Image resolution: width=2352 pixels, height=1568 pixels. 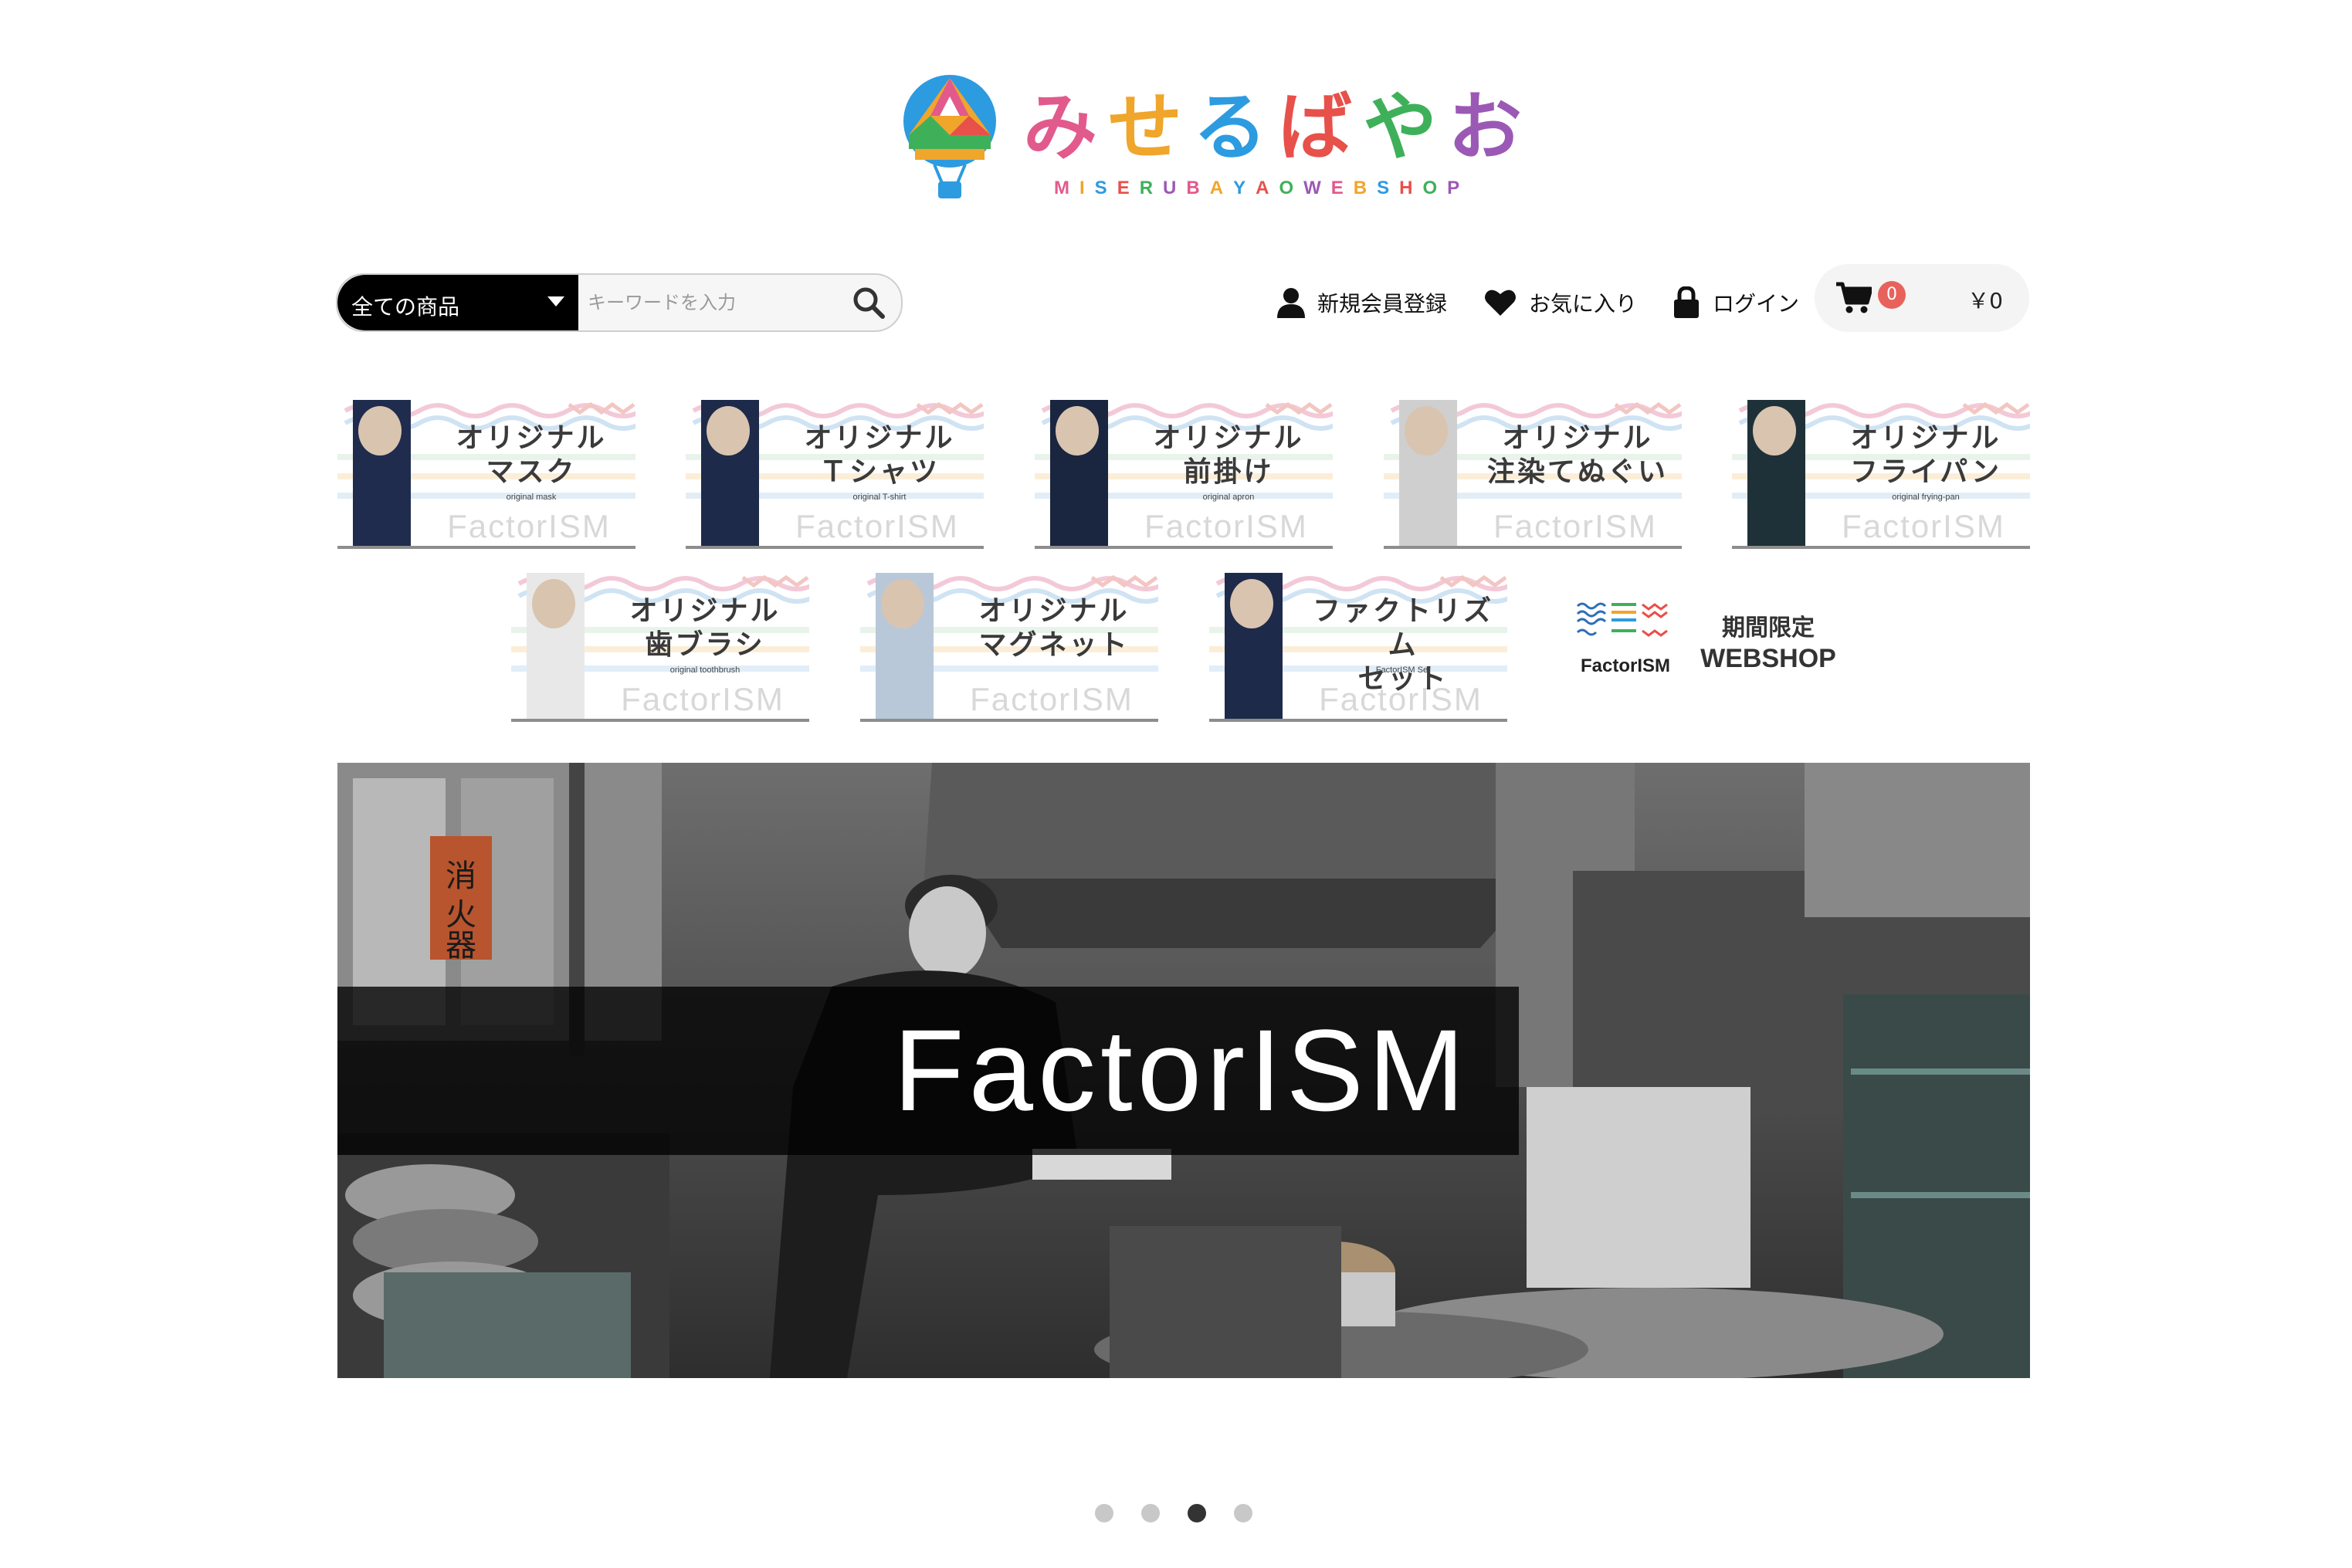 I want to click on banner-subtitle: original mask, so click(x=531, y=497).